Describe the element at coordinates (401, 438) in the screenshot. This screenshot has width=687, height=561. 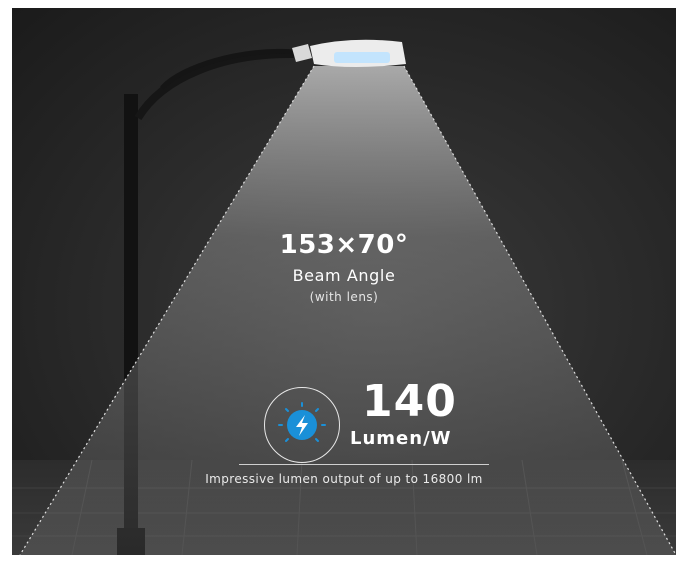
I see `lumen-unit: Lumen/W` at that location.